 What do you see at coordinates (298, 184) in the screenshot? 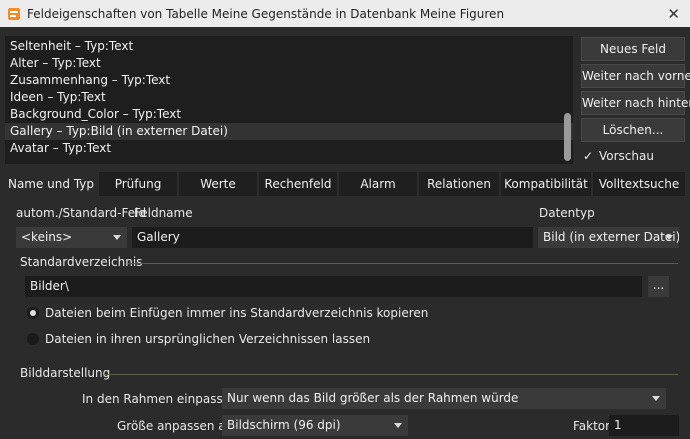
I see `tab-calculation: Rechenfeld` at bounding box center [298, 184].